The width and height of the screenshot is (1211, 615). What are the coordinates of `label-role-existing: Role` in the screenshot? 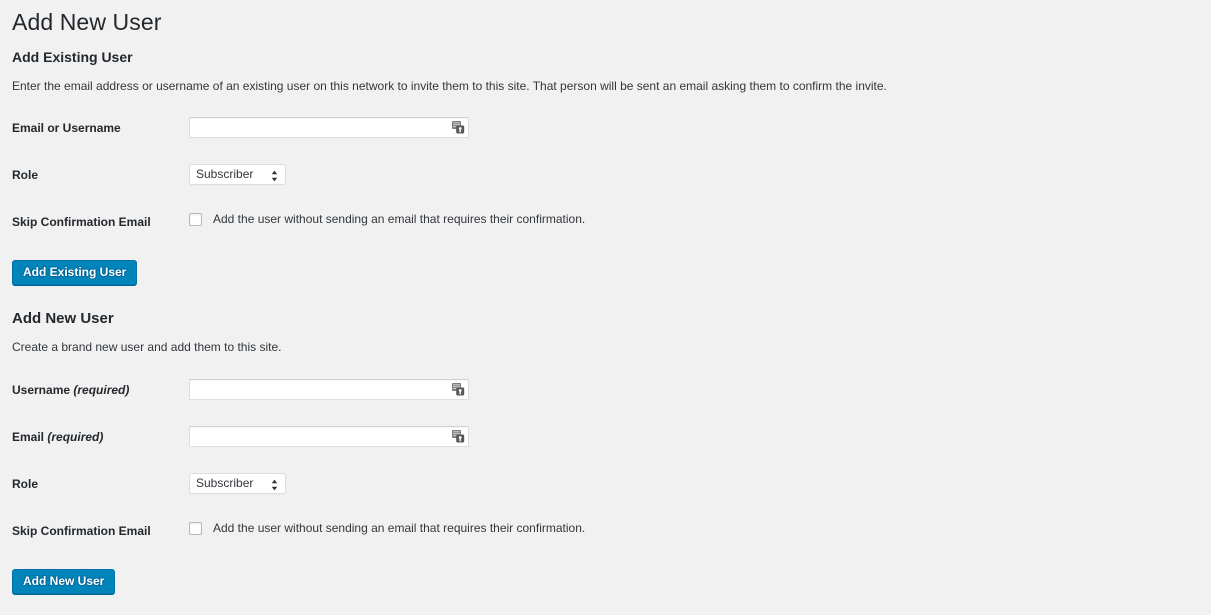 It's located at (25, 175).